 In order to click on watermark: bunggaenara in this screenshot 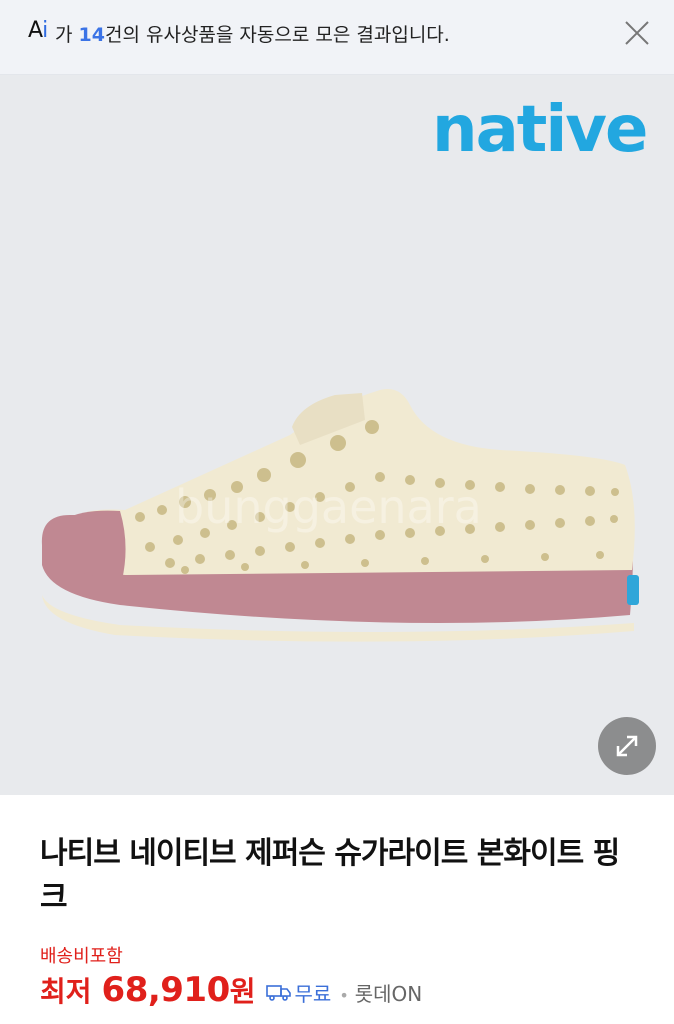, I will do `click(328, 507)`.